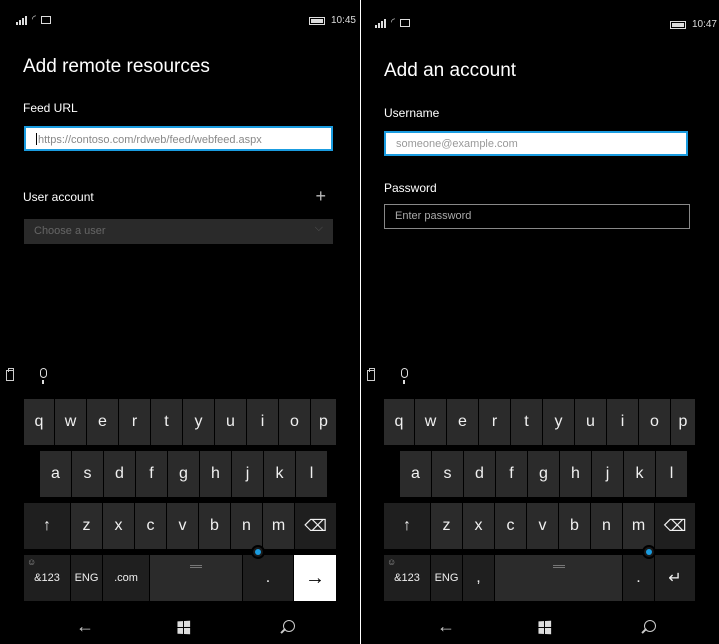 This screenshot has height=644, width=719. I want to click on dropdown-placeholder: Choose a user, so click(70, 231).